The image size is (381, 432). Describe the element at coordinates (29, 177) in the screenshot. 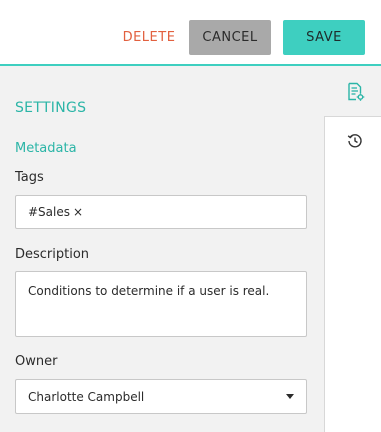

I see `tags-label: Tags` at that location.